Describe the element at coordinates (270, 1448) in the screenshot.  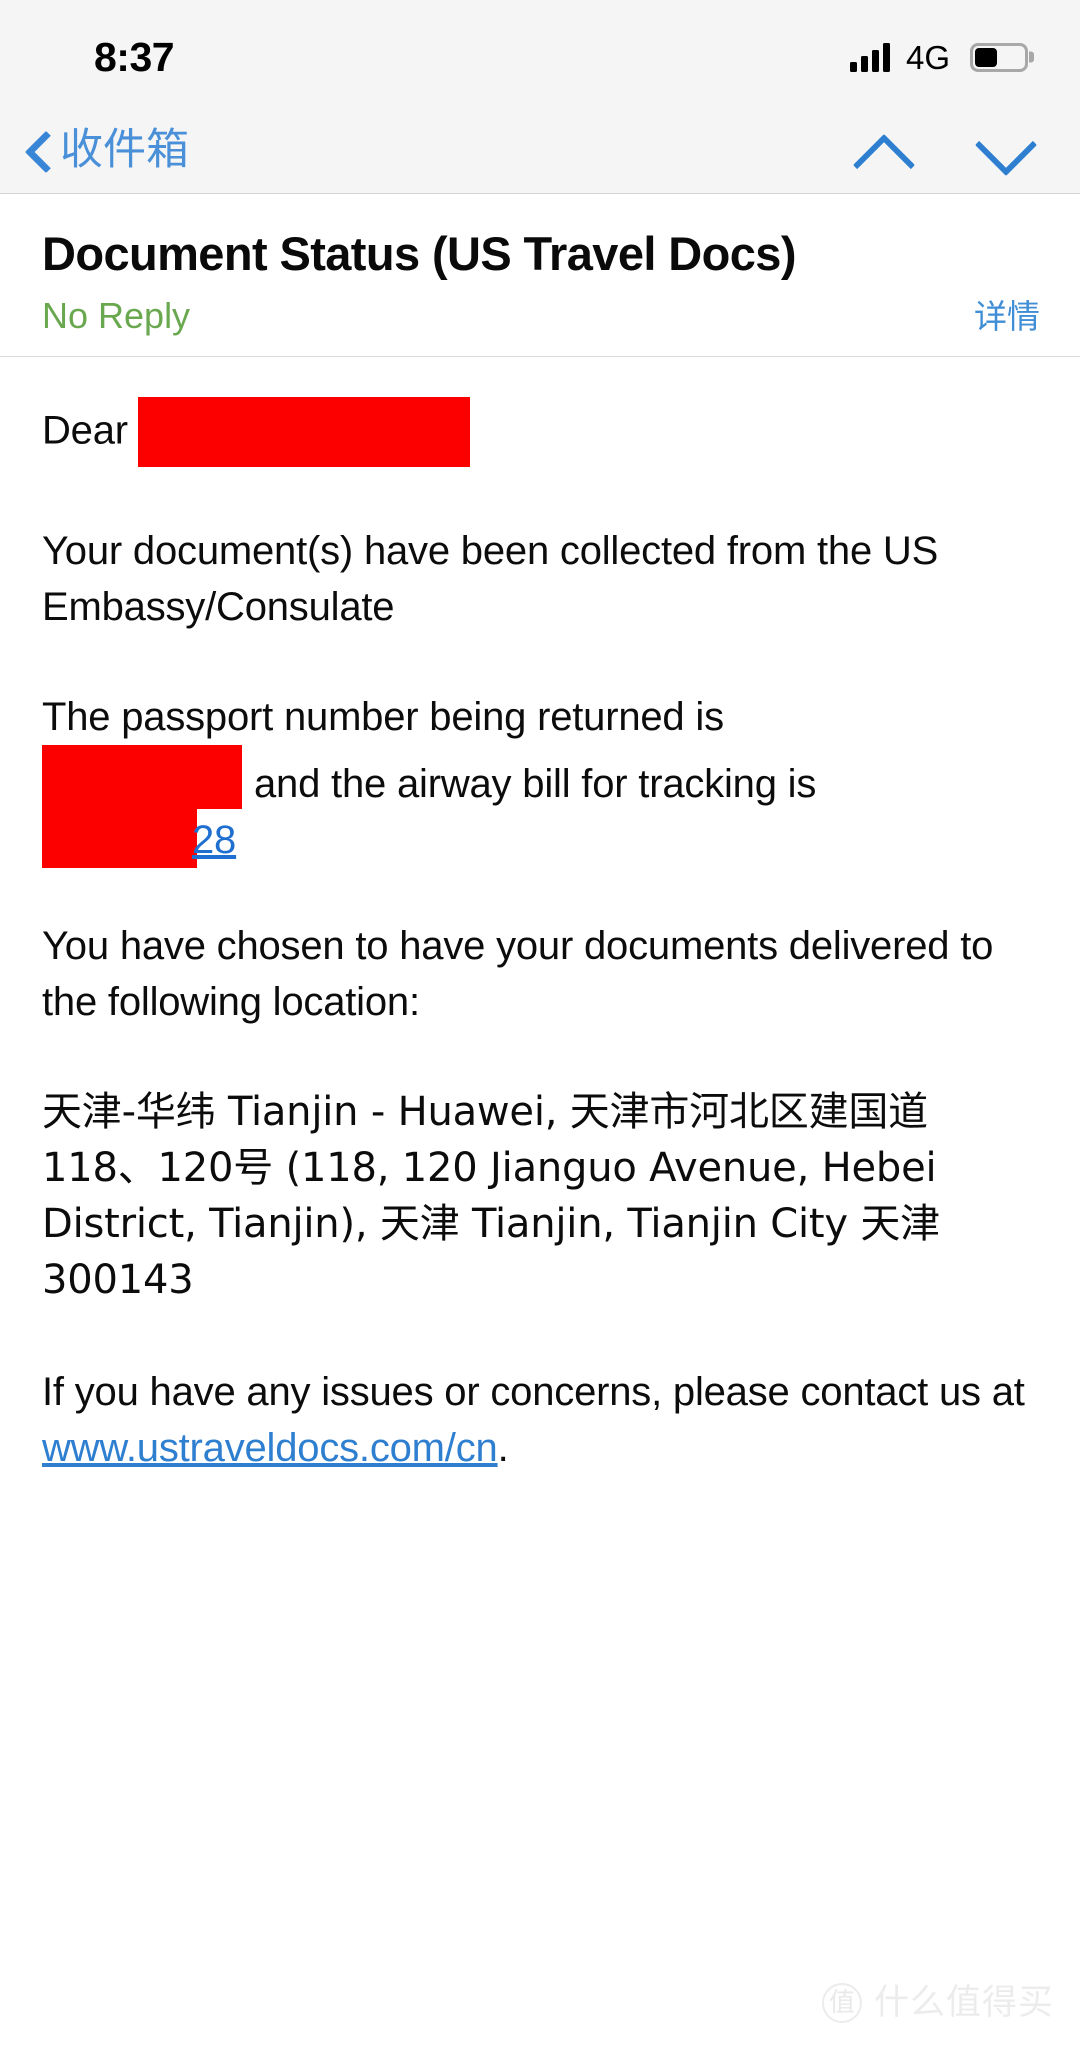
I see `ustraveldocs-link: www.ustraveldocs.com/cn` at that location.